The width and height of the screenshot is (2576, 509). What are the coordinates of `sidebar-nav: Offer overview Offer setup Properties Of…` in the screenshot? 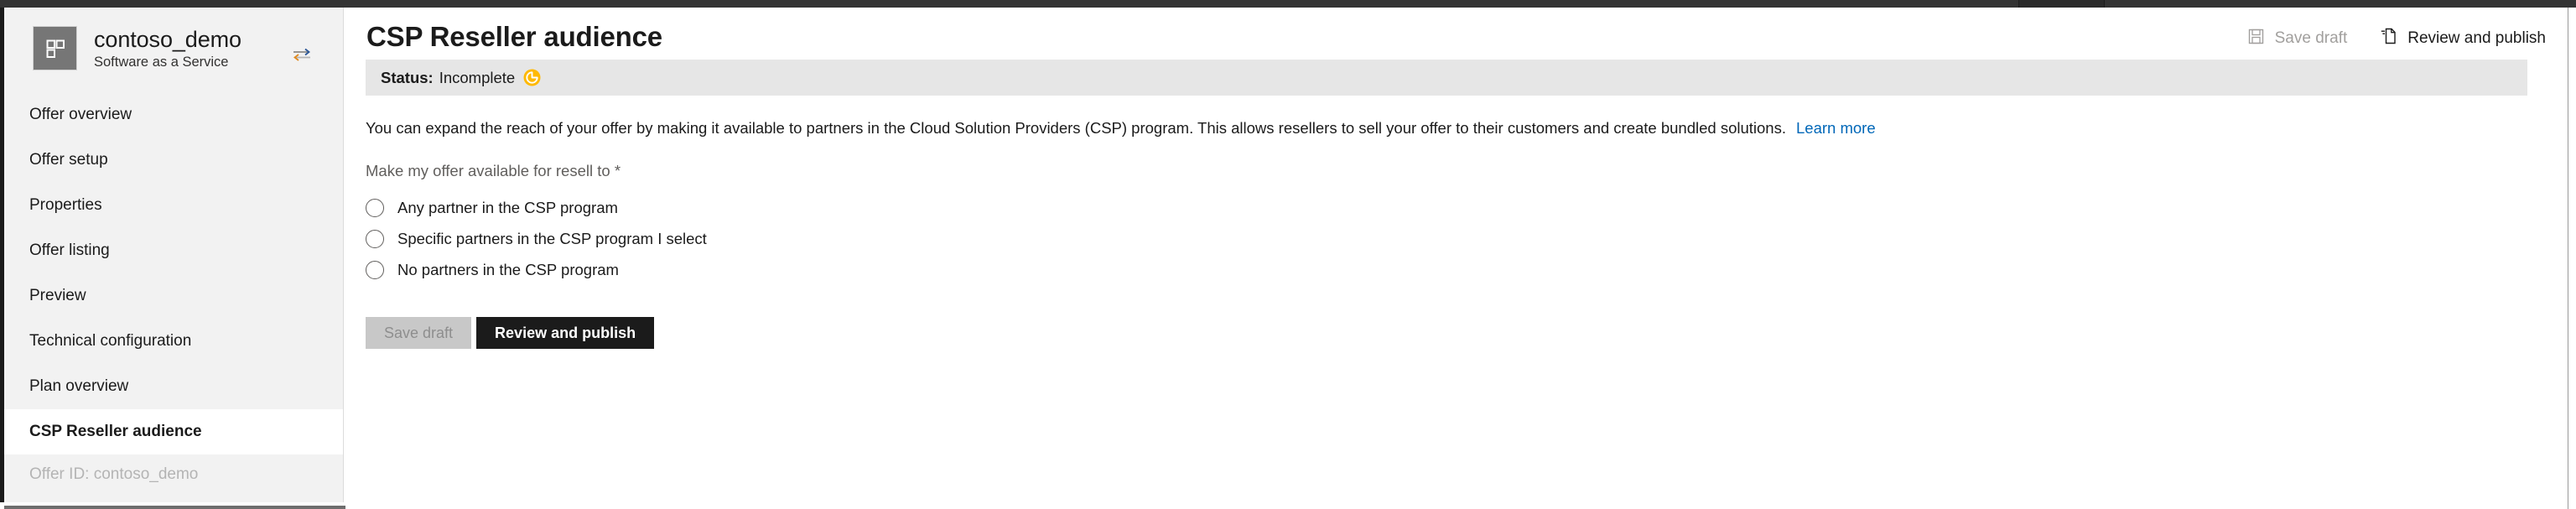 It's located at (173, 293).